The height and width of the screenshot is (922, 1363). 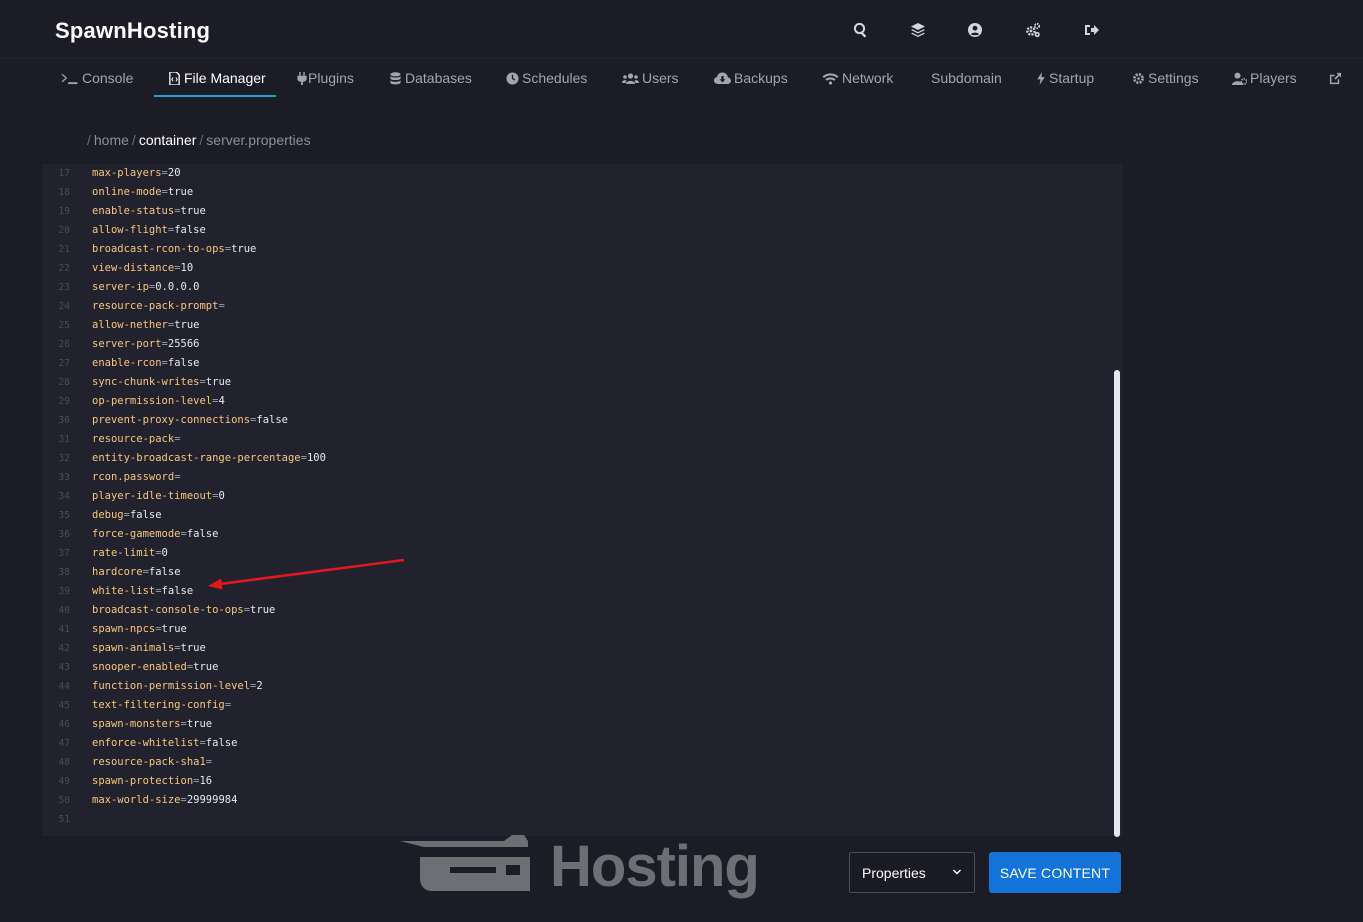 I want to click on sign-out-icon, so click(x=1092, y=30).